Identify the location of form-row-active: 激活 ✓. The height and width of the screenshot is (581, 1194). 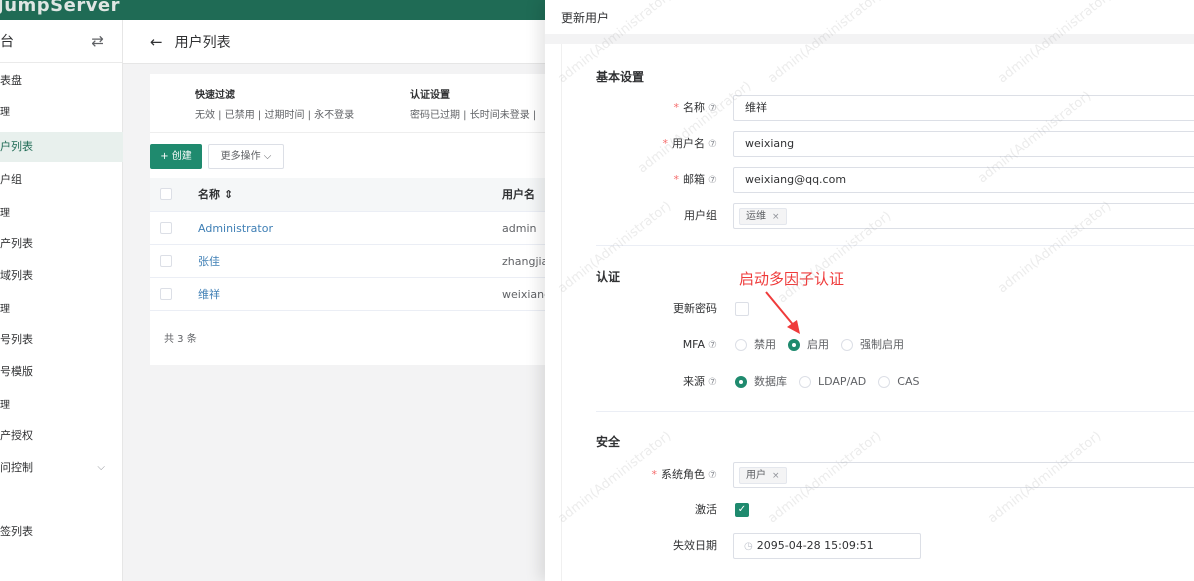
(878, 510).